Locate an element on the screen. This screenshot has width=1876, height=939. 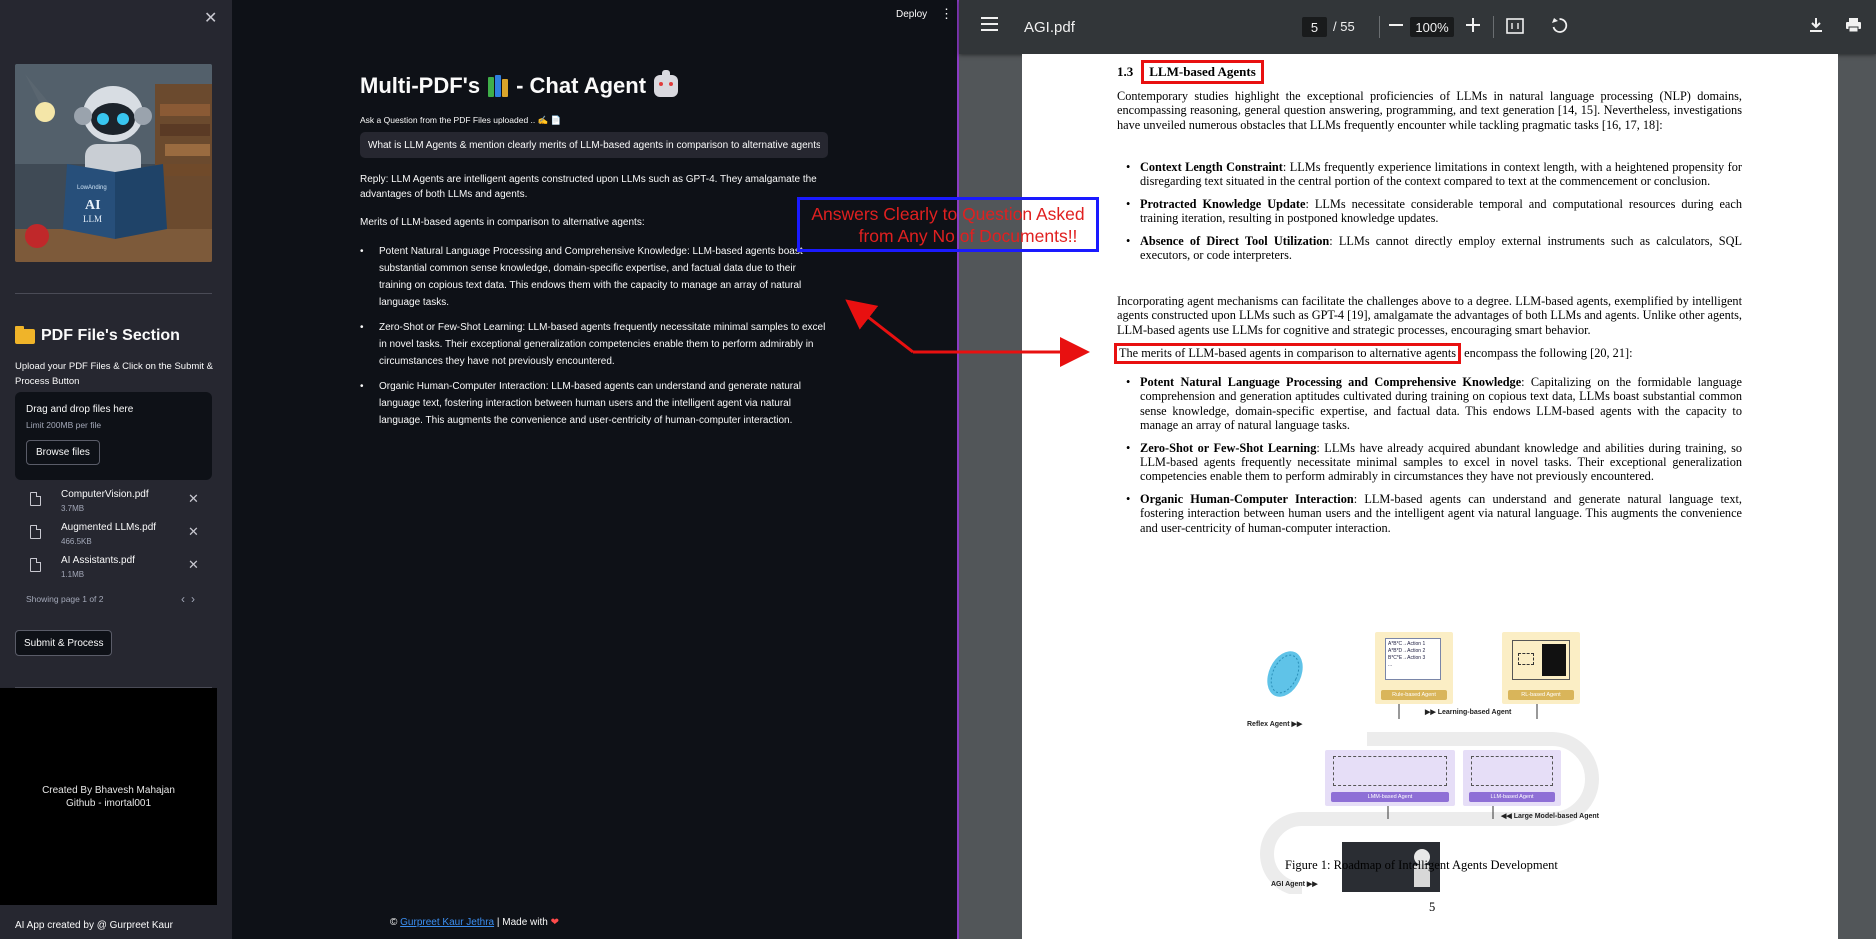
list-item-term: Zero-Shot or Few-Shot Learning is located at coordinates (1228, 447).